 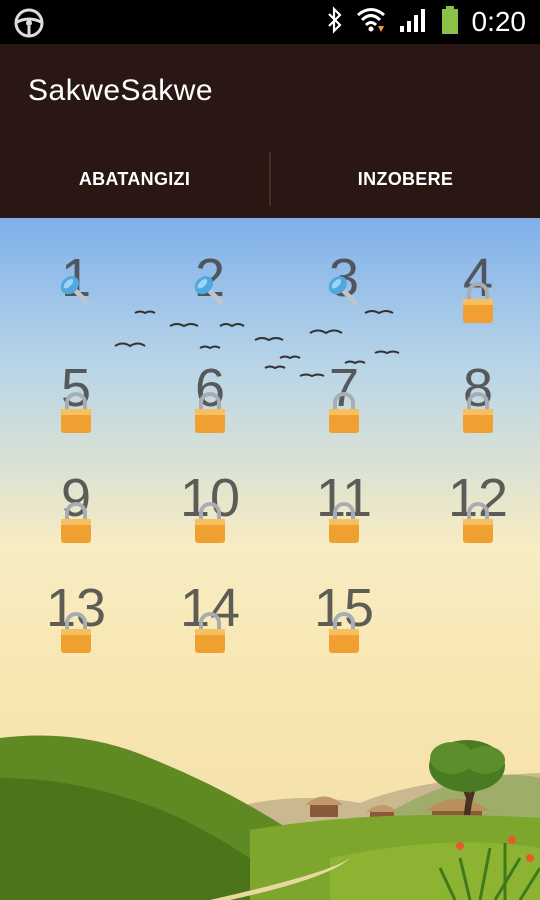 What do you see at coordinates (270, 179) in the screenshot?
I see `tab-bar: ABATANGIZI INZOBERE` at bounding box center [270, 179].